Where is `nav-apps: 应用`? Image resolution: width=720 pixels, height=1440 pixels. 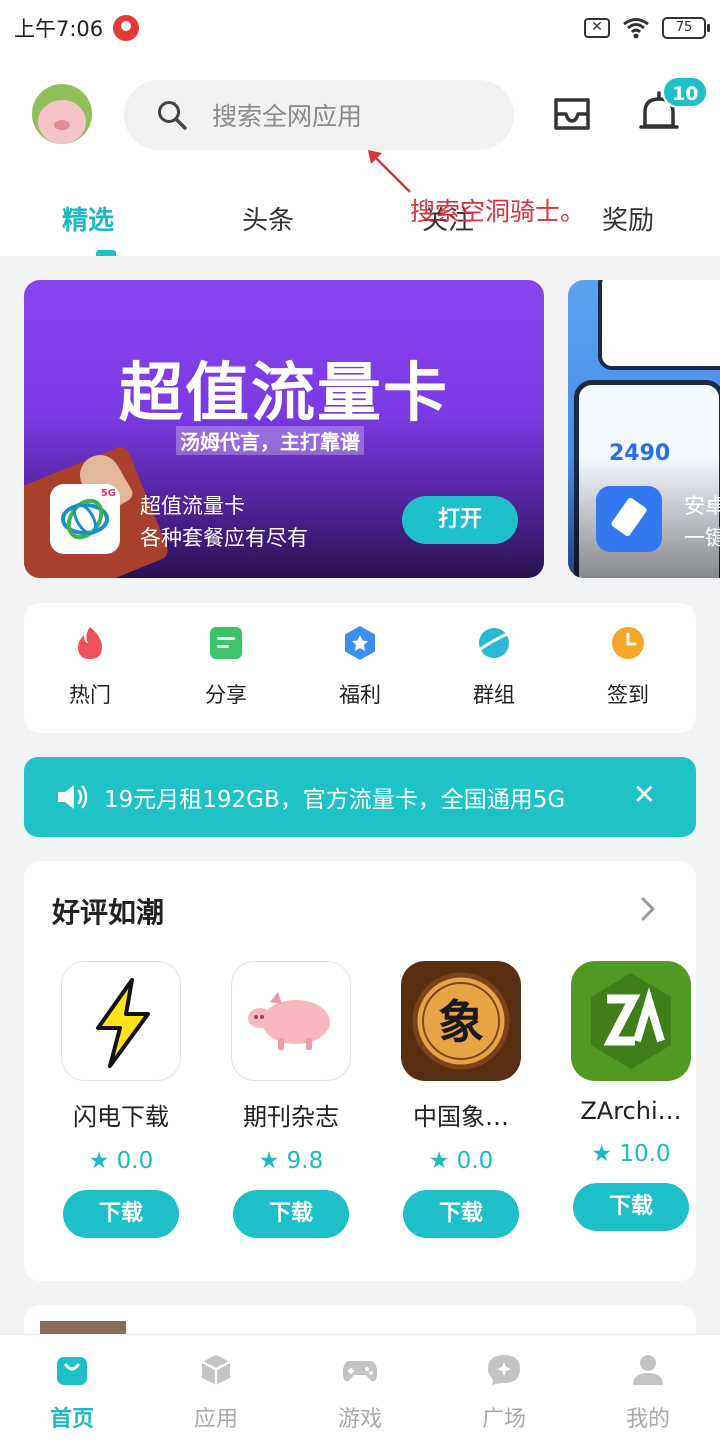 nav-apps: 应用 is located at coordinates (216, 1393).